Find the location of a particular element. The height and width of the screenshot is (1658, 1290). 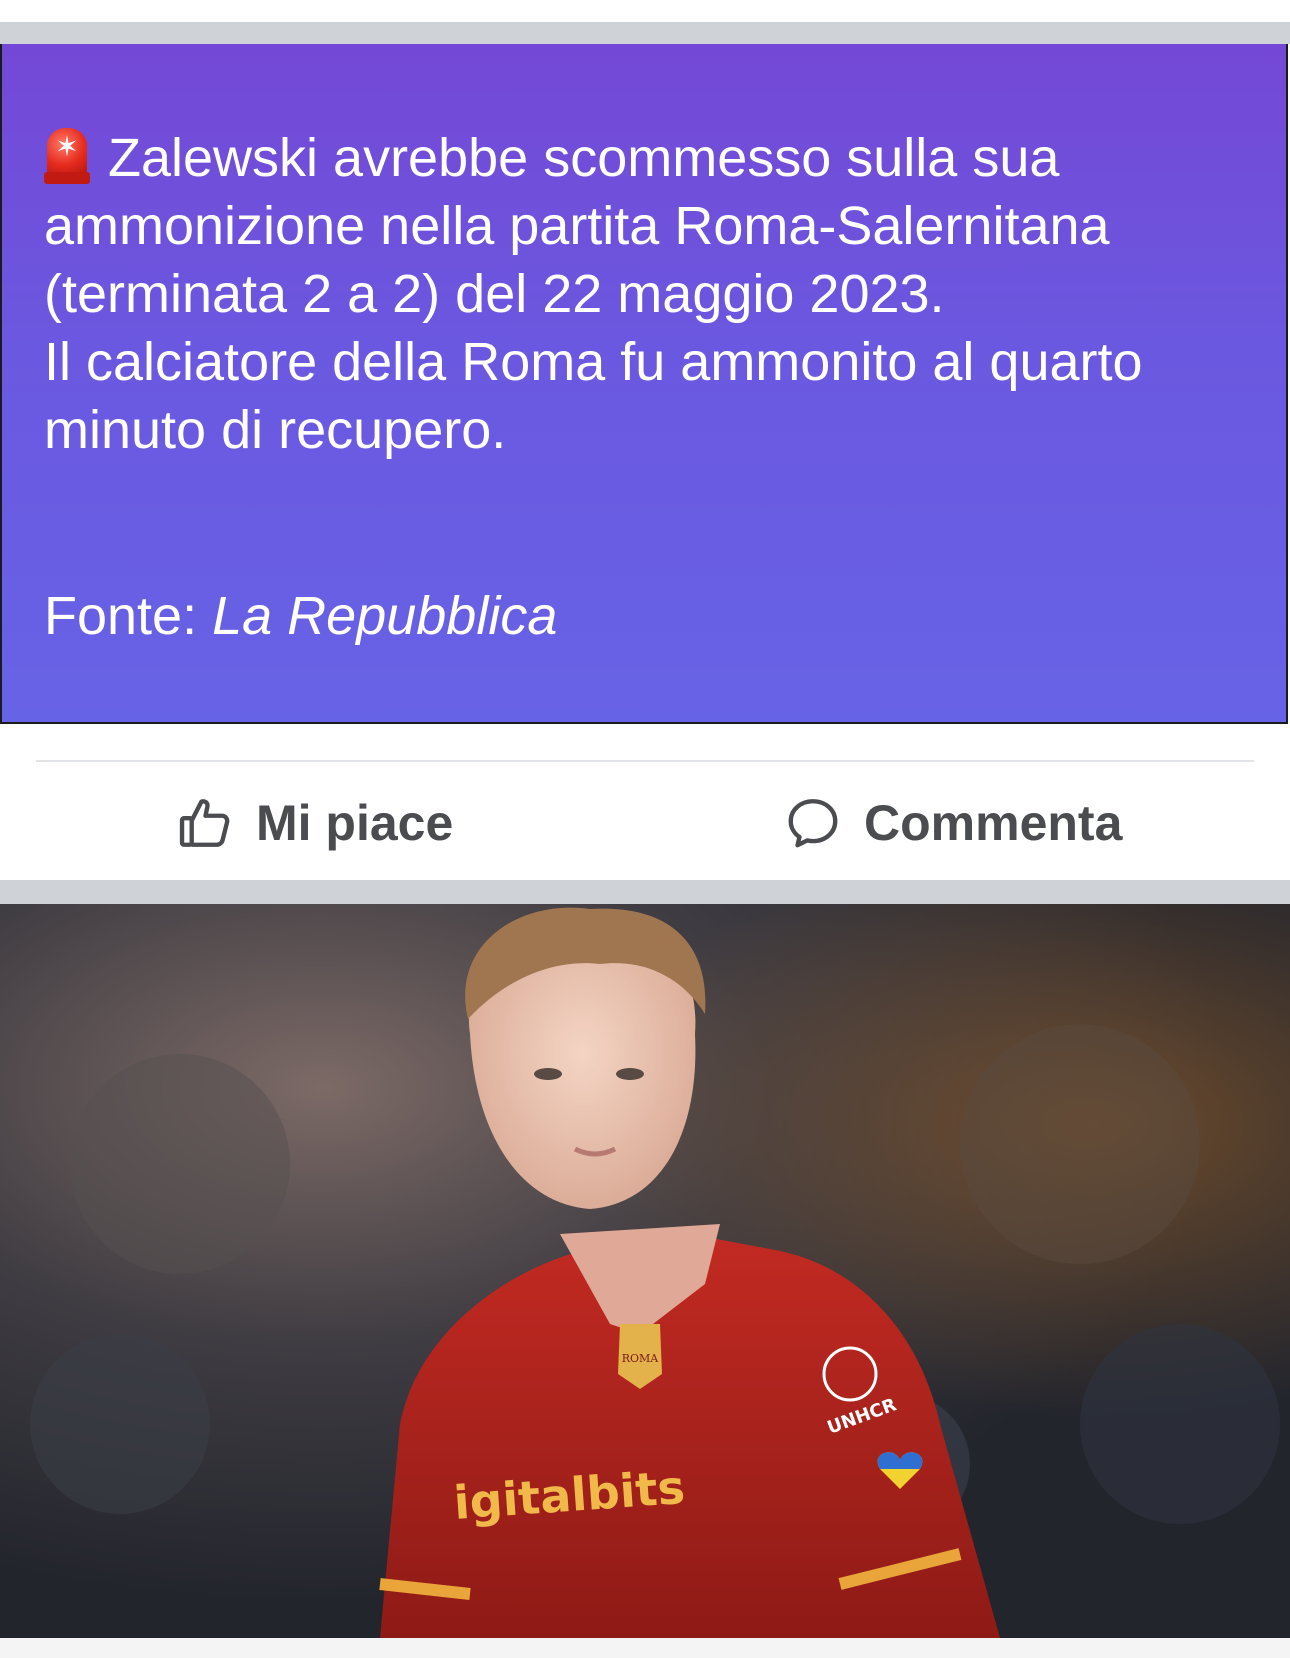

top-separator is located at coordinates (645, 33).